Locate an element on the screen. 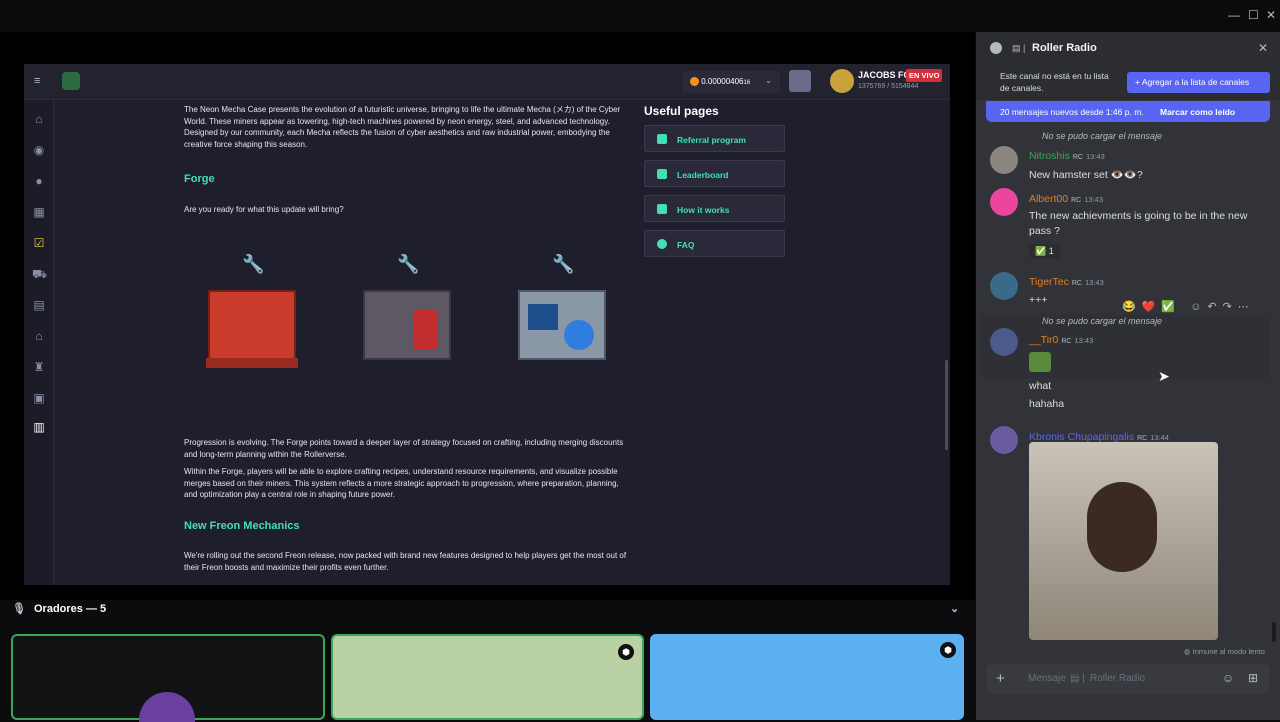 The image size is (1280, 722). gamepad-icon is located at coordinates (662, 209).